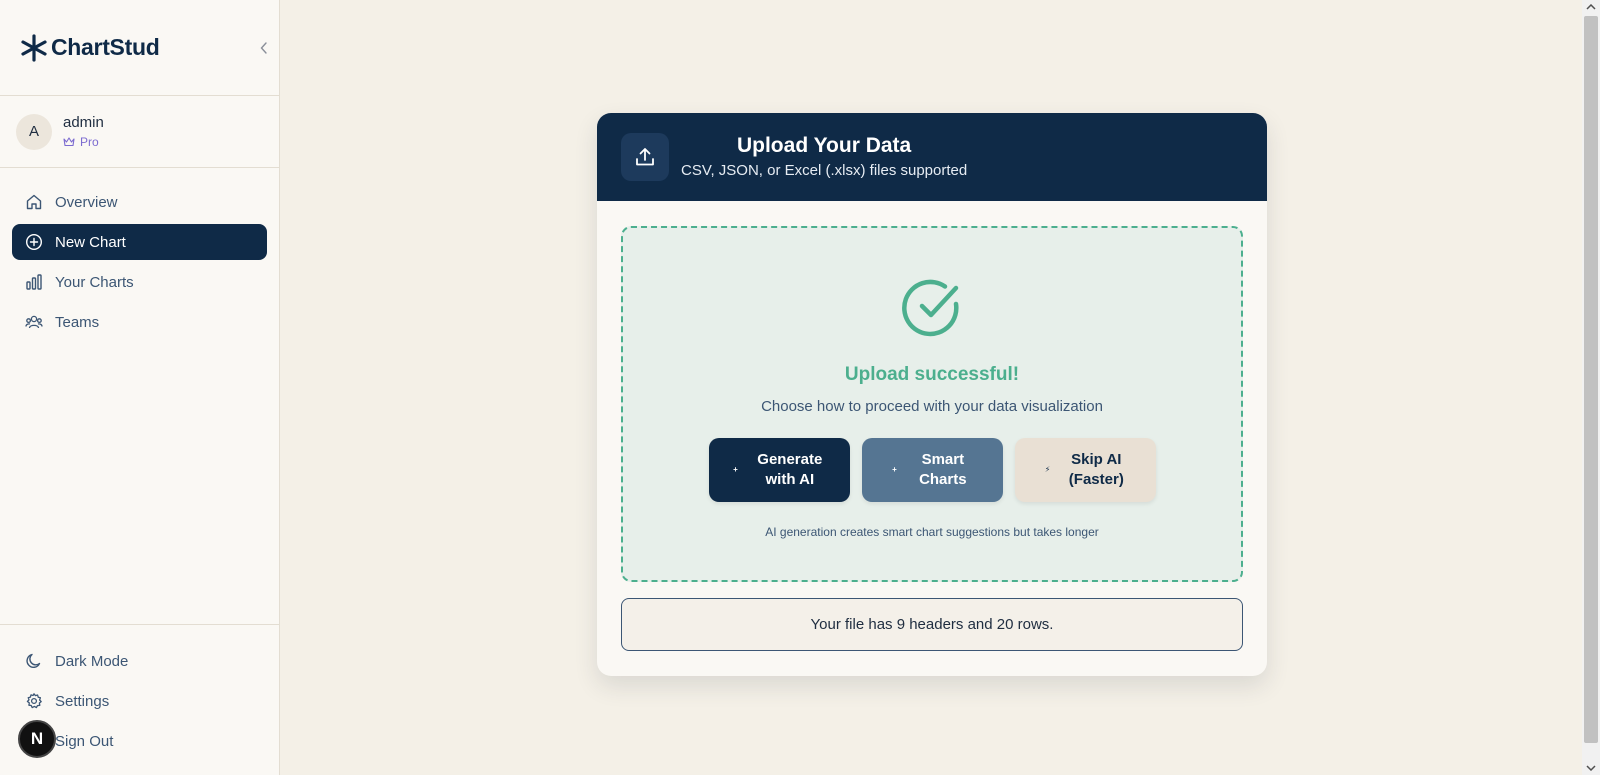  Describe the element at coordinates (37, 739) in the screenshot. I see `next-dev-badge: N` at that location.